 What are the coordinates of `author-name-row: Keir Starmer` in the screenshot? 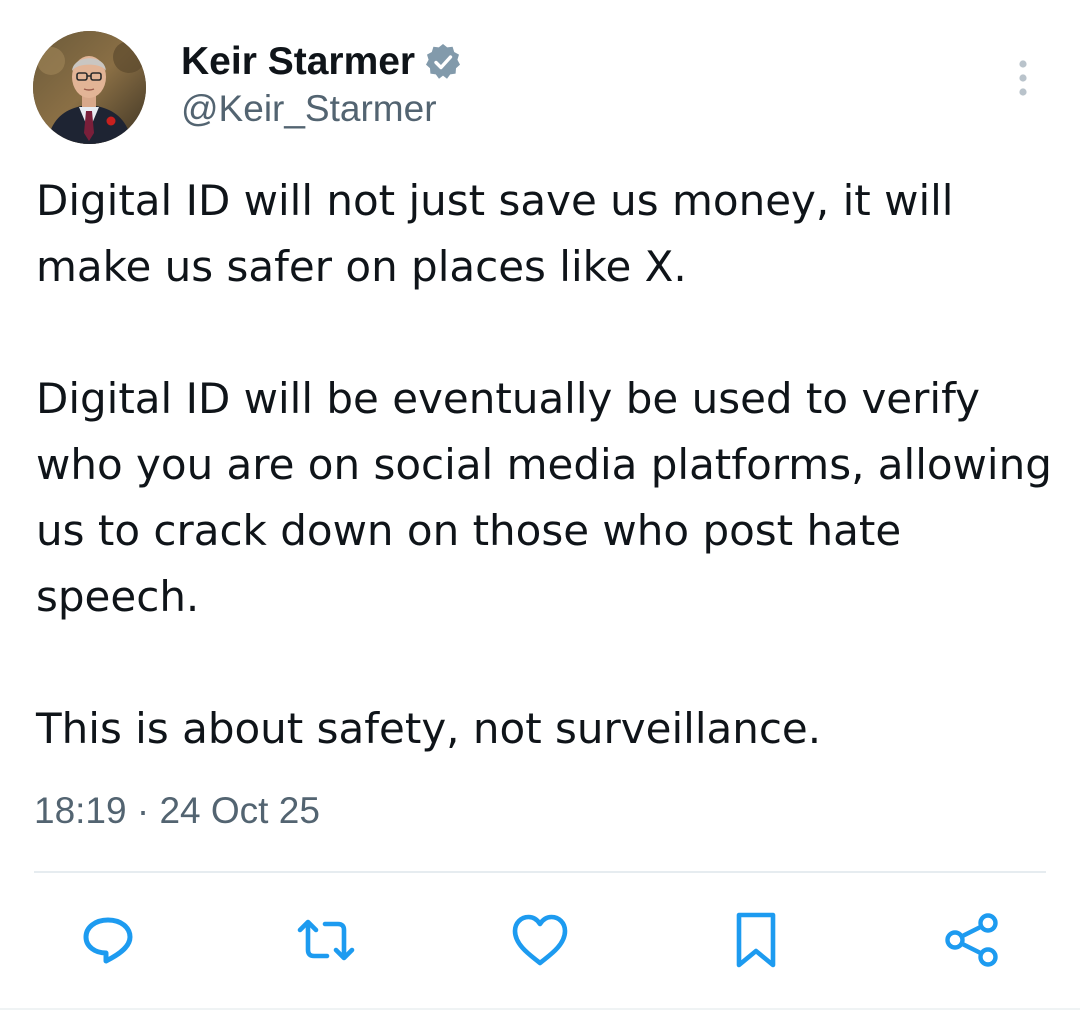 It's located at (322, 62).